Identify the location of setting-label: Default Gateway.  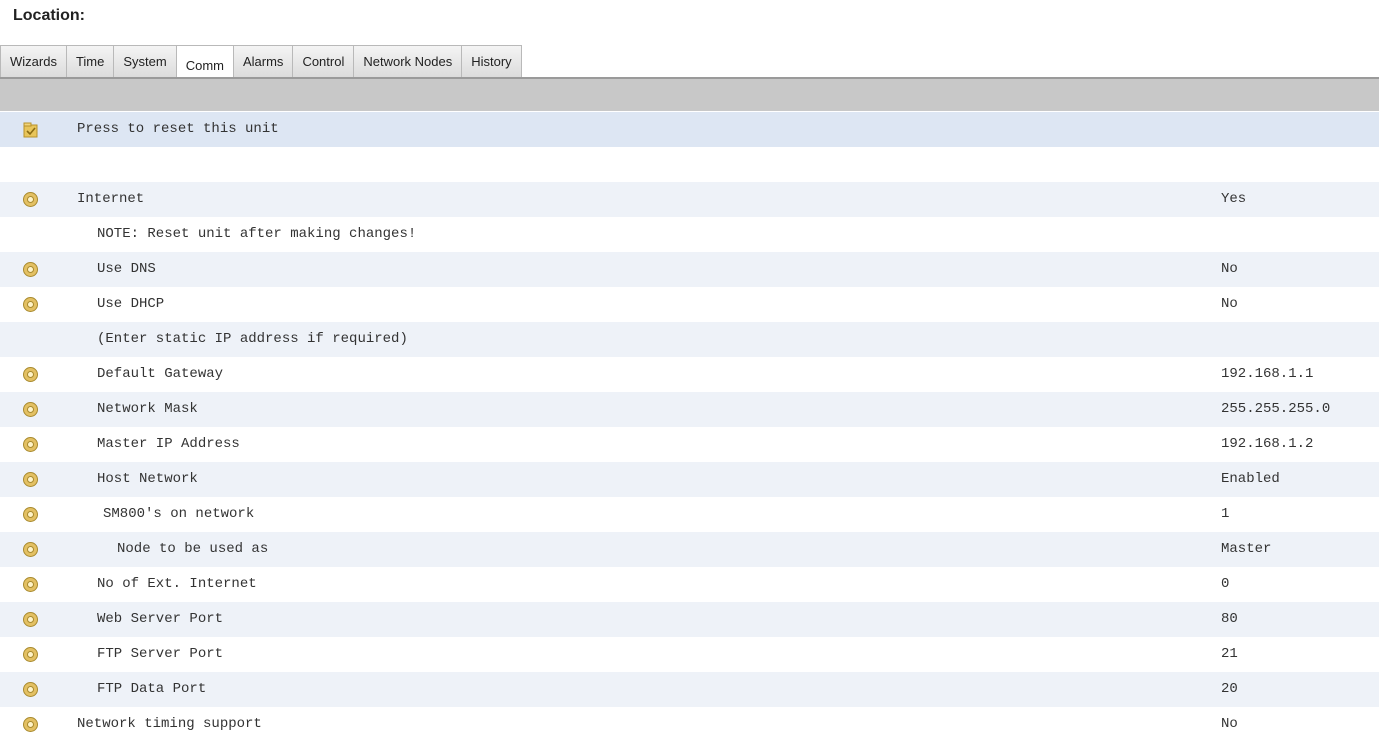
(160, 374).